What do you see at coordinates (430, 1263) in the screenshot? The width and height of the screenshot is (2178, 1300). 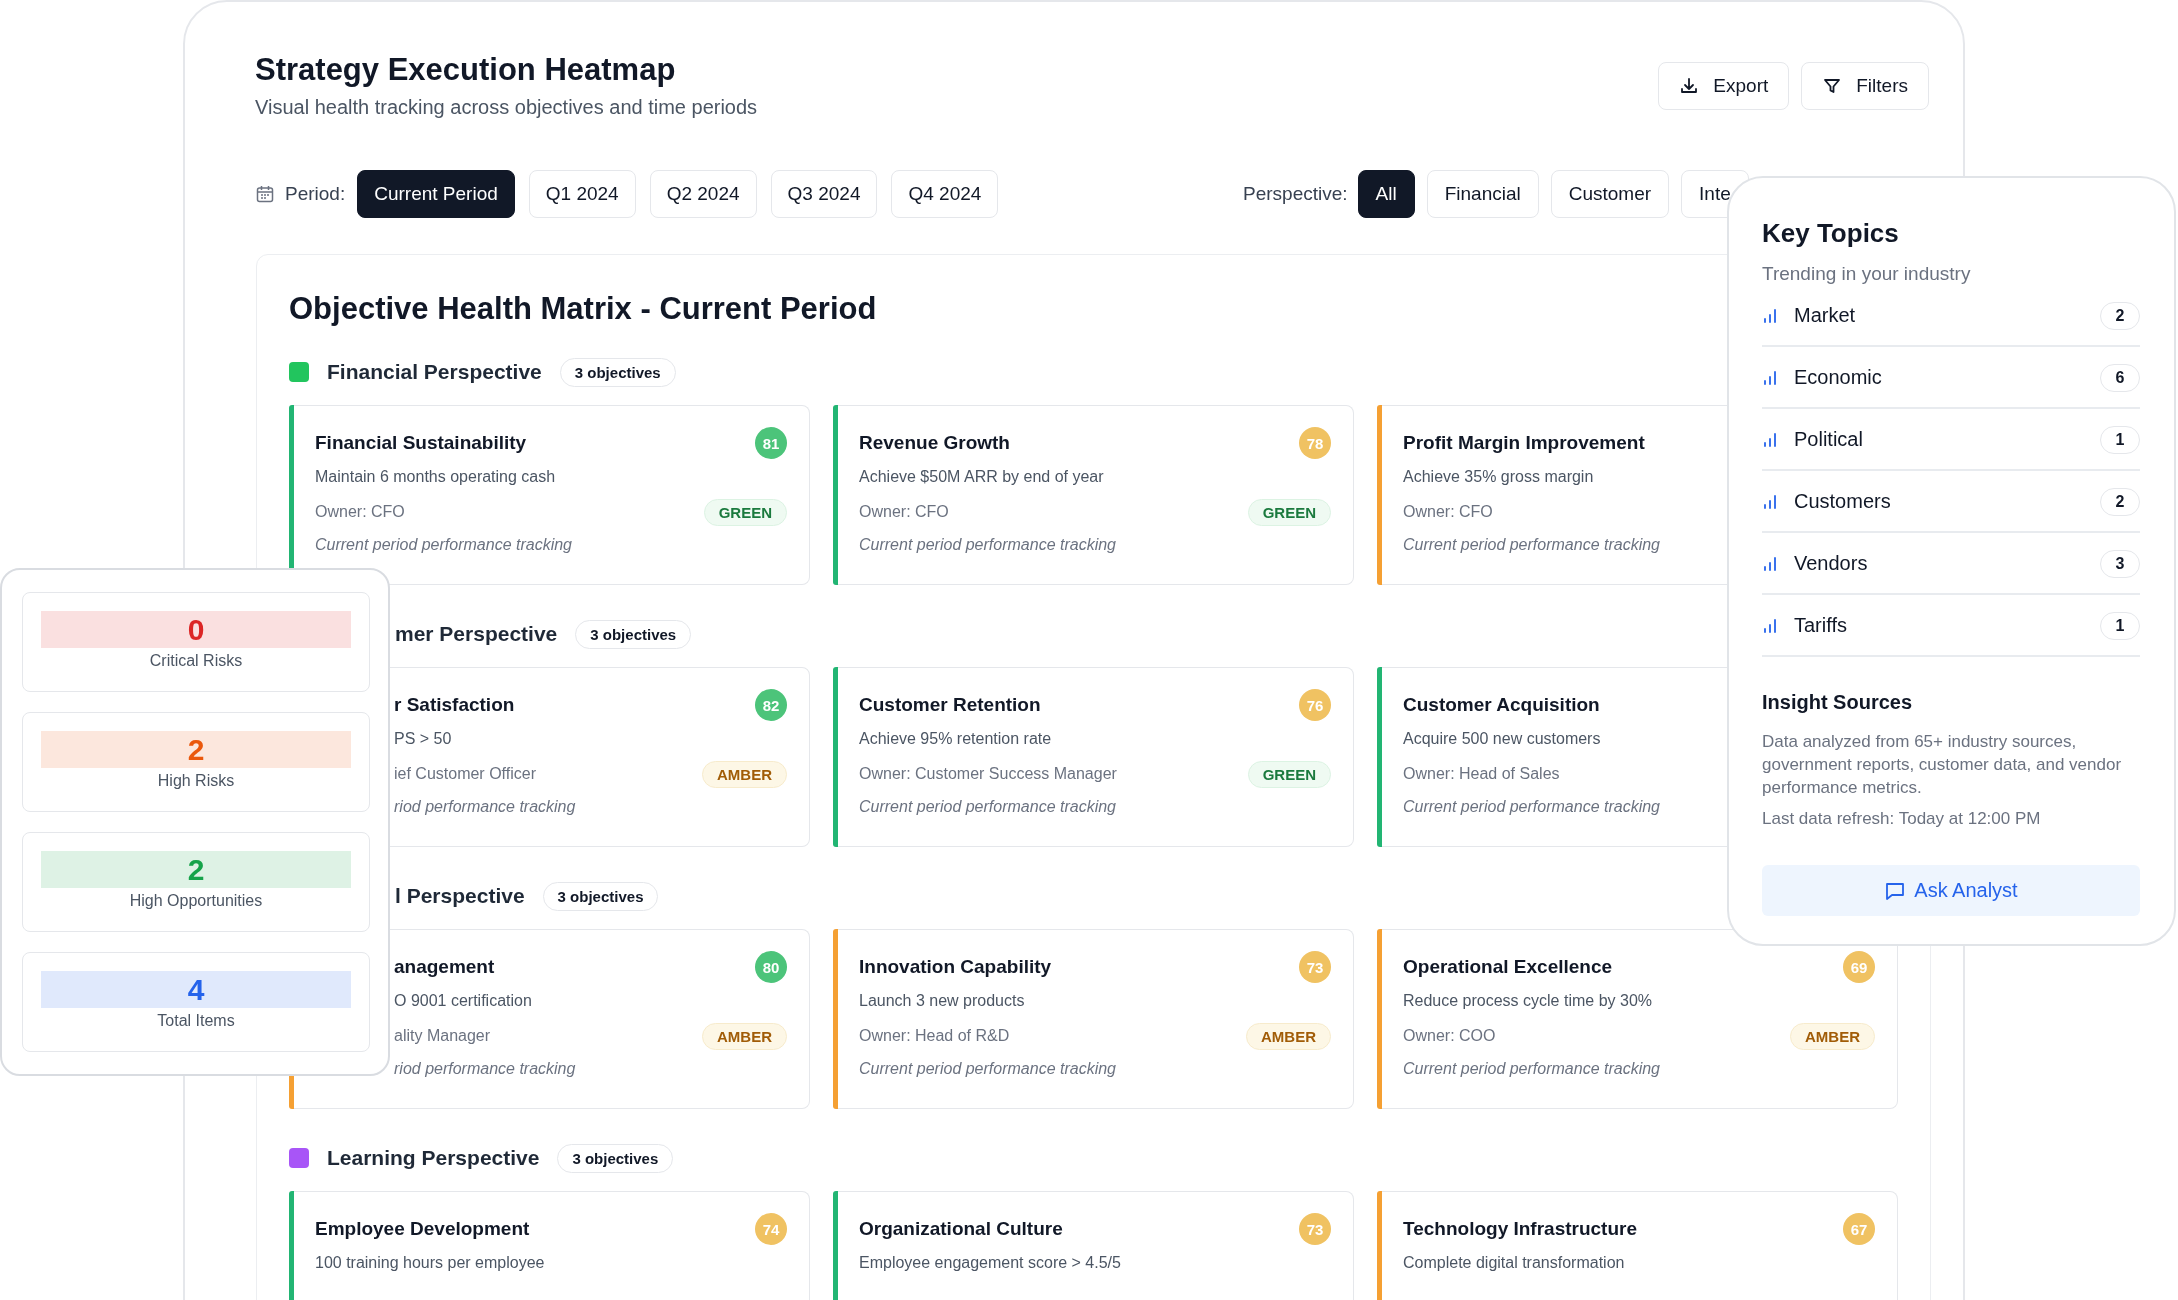 I see `objective-description: 100 training hours per employee` at bounding box center [430, 1263].